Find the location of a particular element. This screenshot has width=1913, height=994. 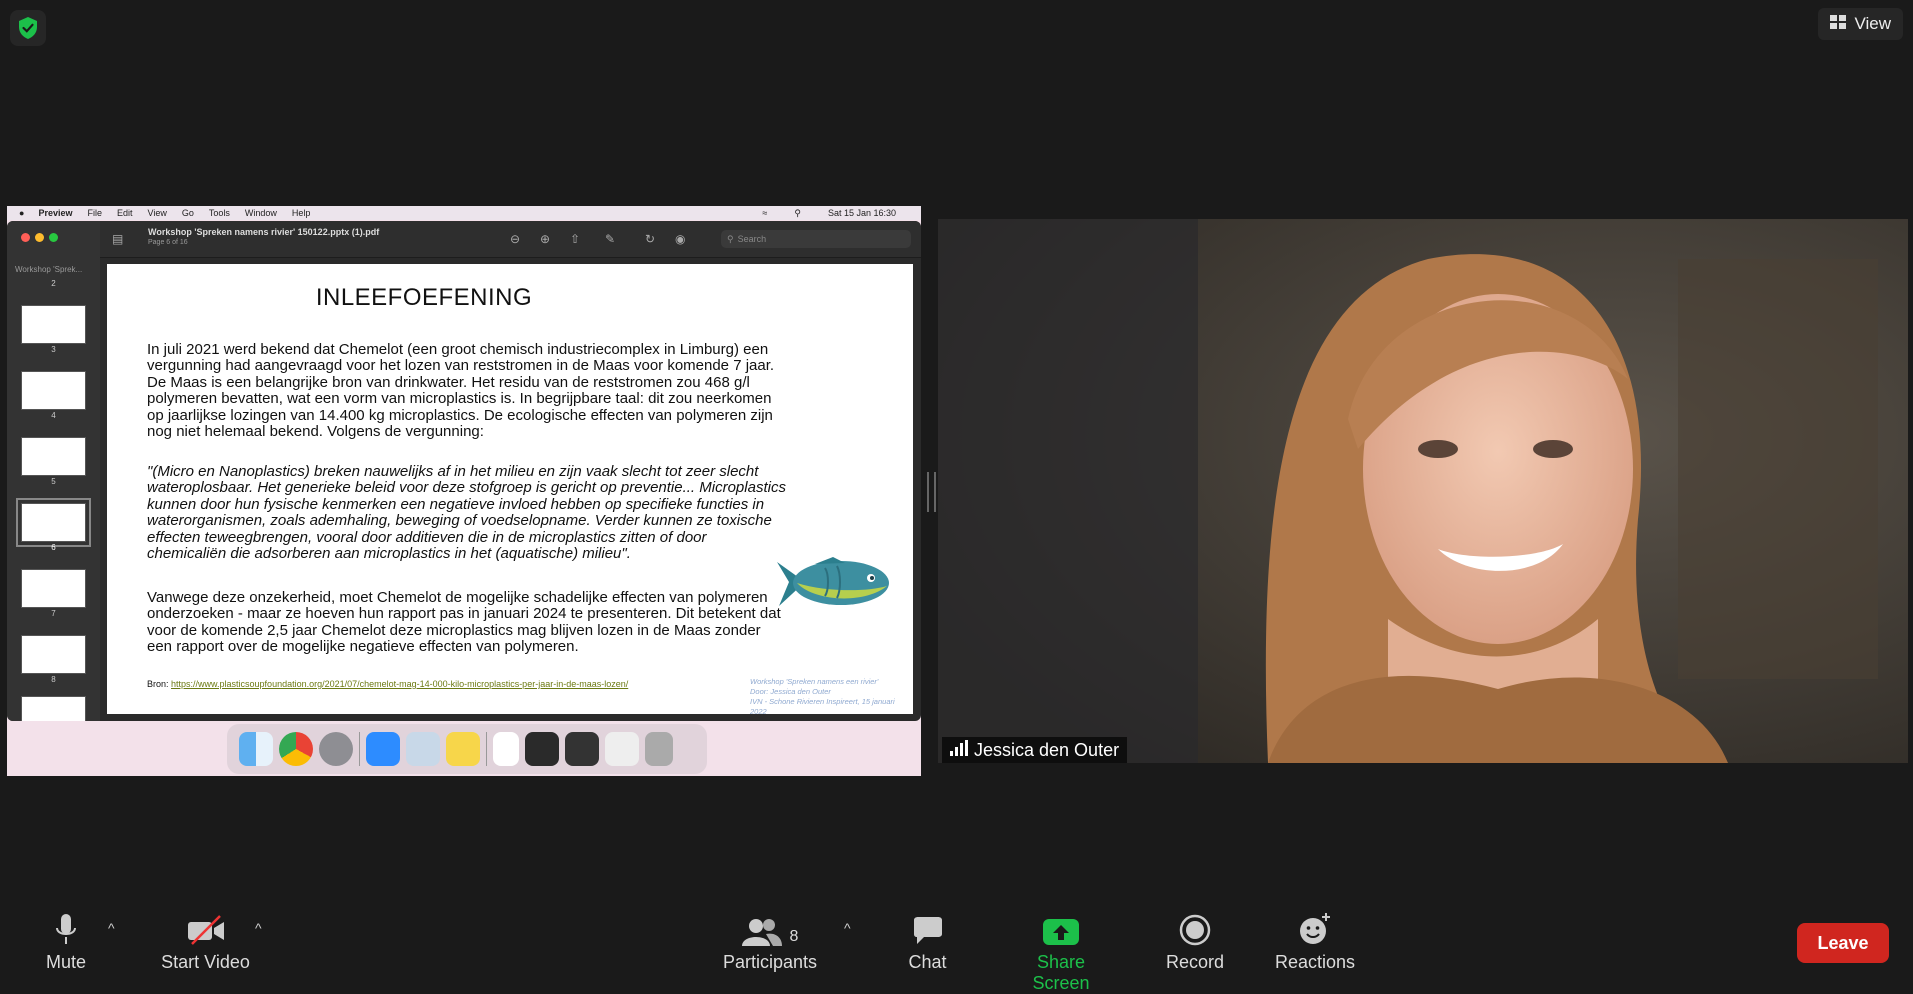

mac-dock is located at coordinates (467, 749).